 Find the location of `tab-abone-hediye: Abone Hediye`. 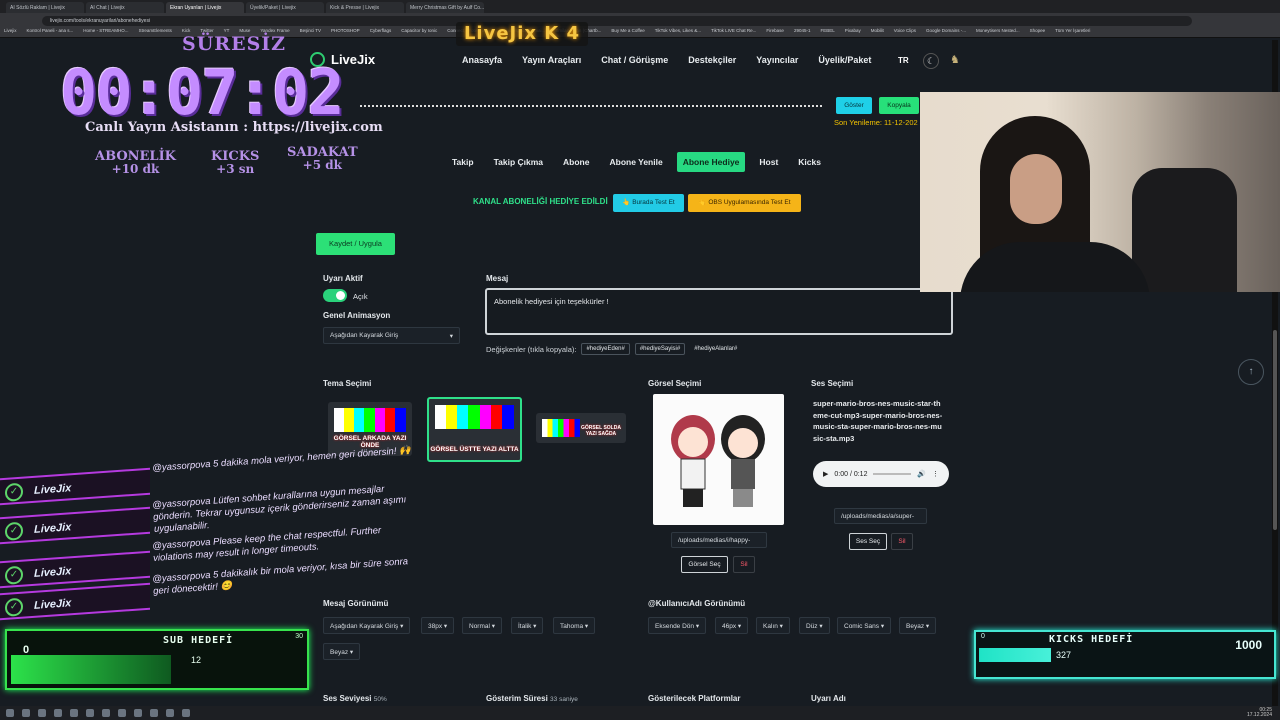

tab-abone-hediye: Abone Hediye is located at coordinates (711, 162).